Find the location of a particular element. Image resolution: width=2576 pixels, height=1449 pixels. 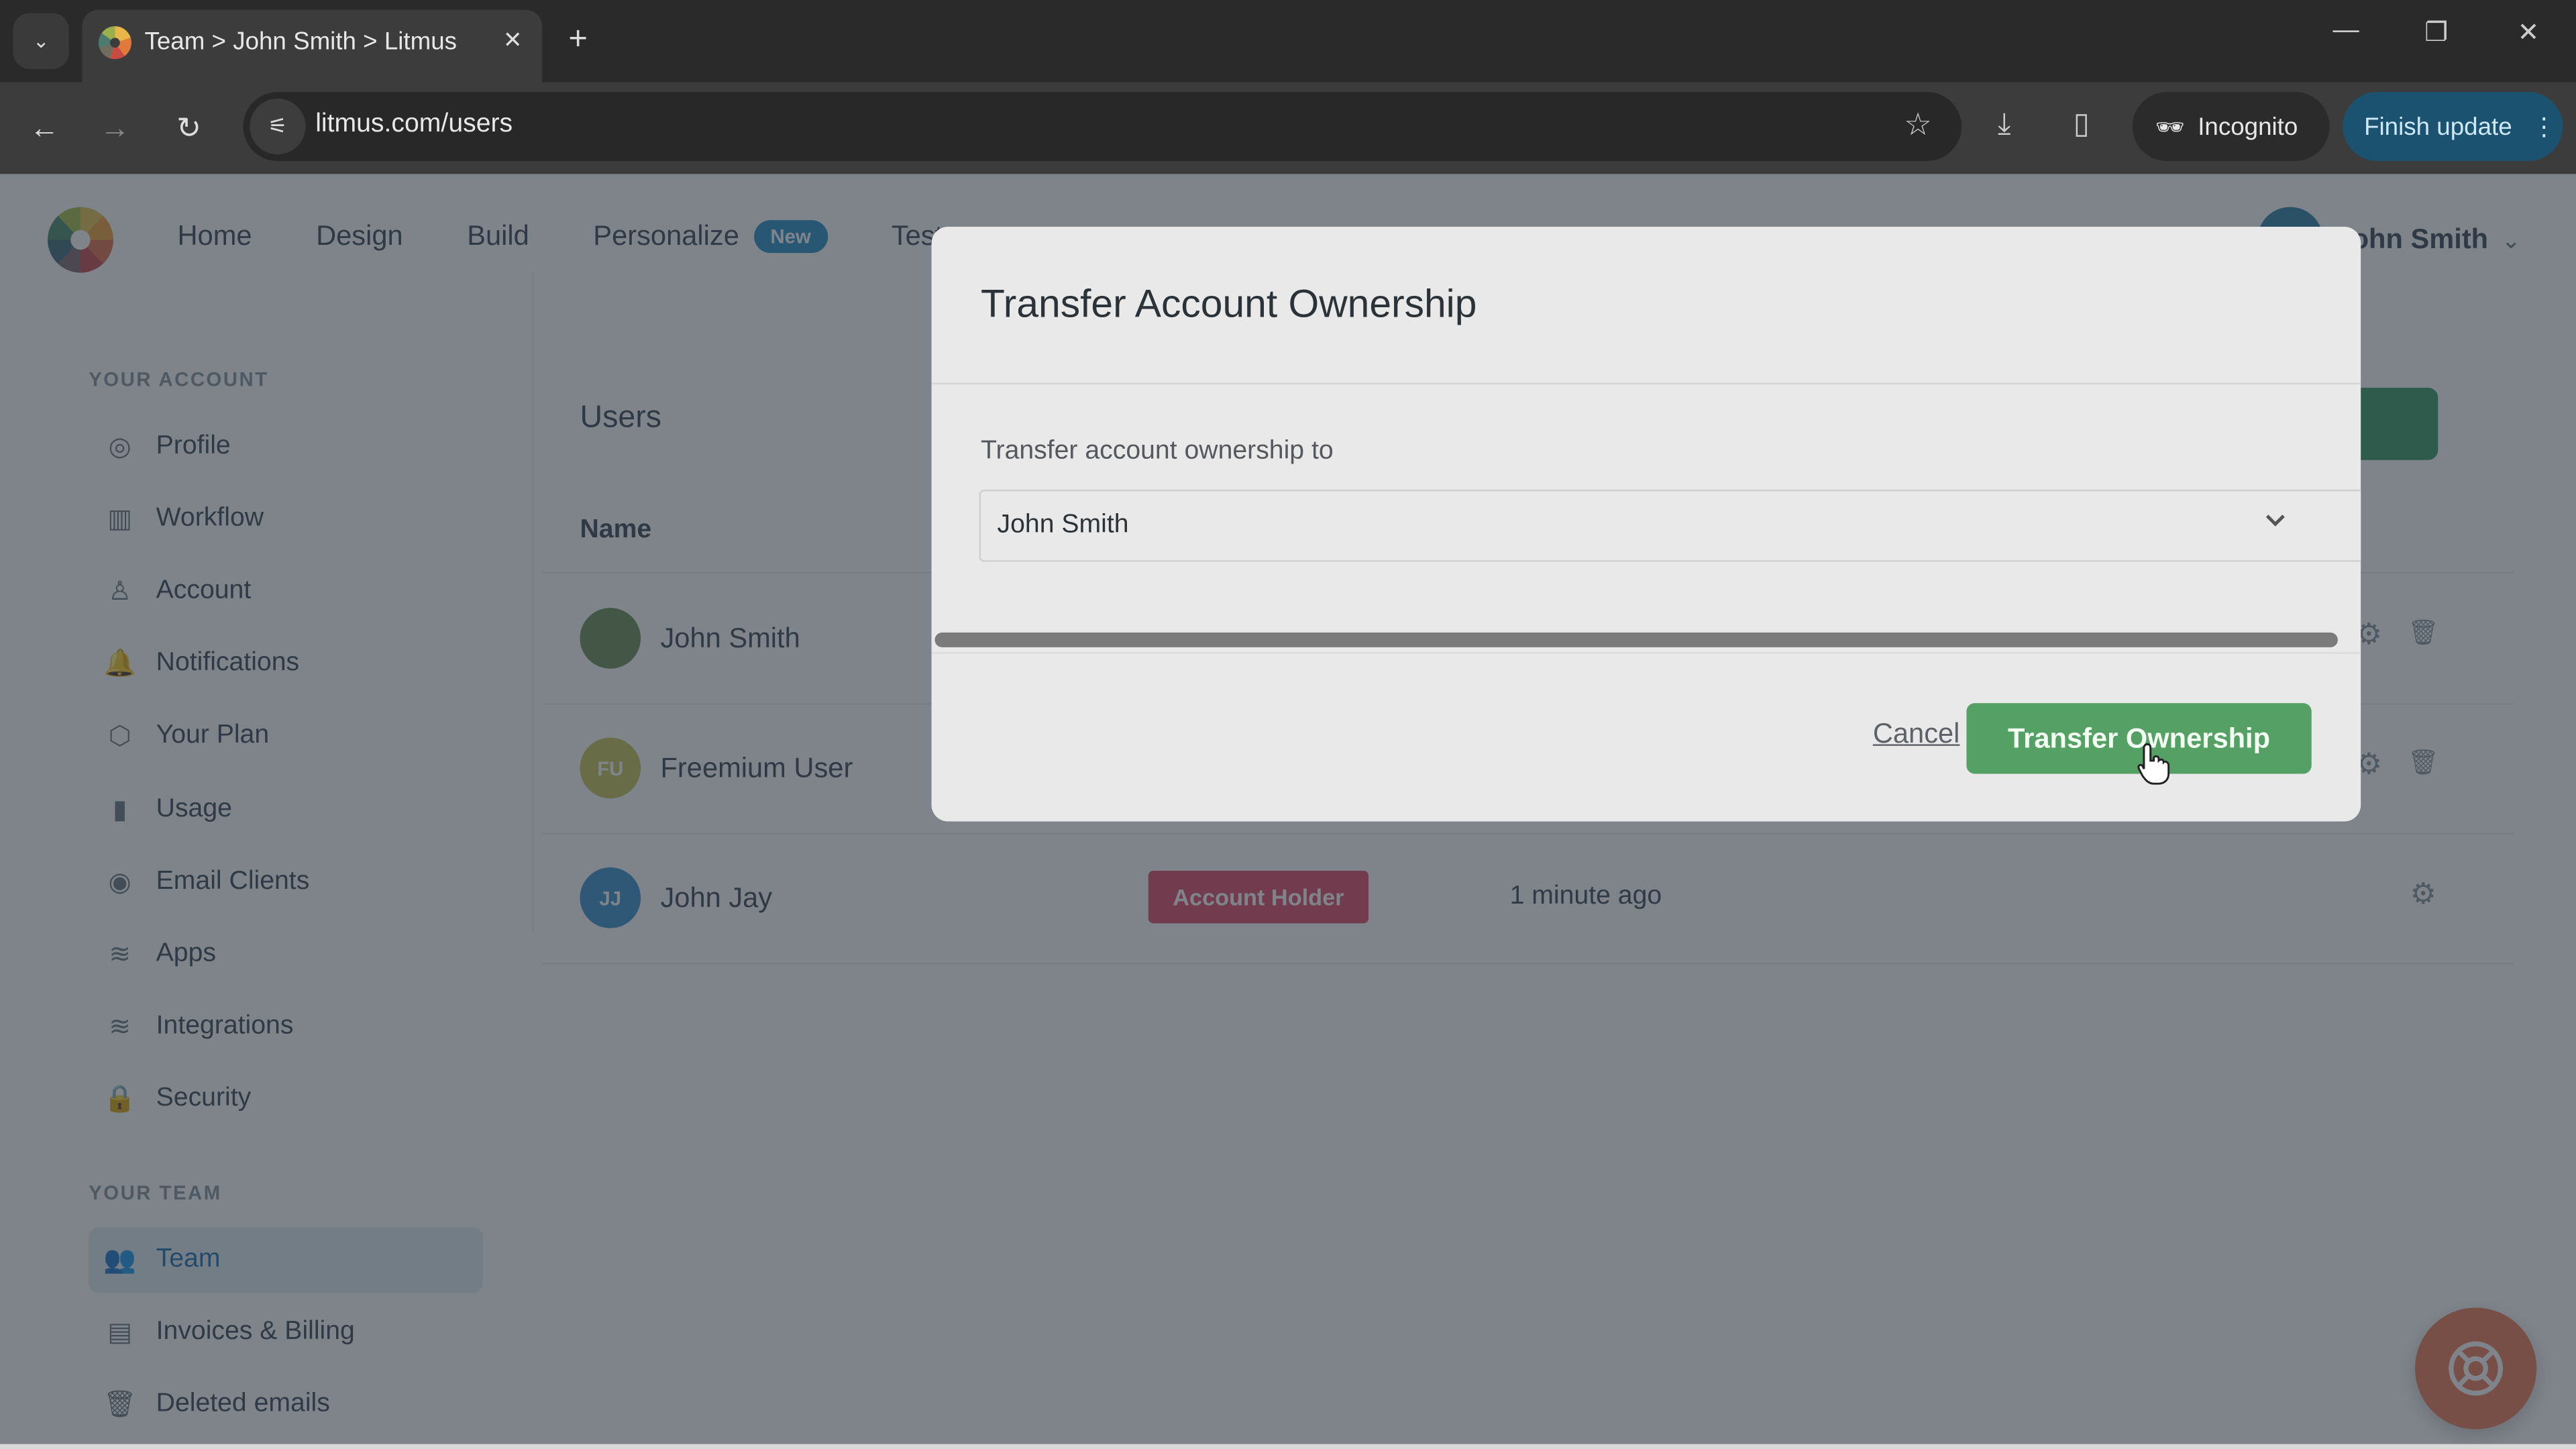

new-tab-button: + is located at coordinates (578, 39).